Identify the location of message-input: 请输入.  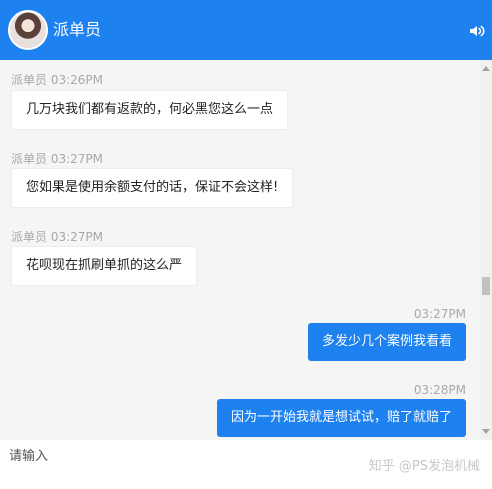
(28, 457).